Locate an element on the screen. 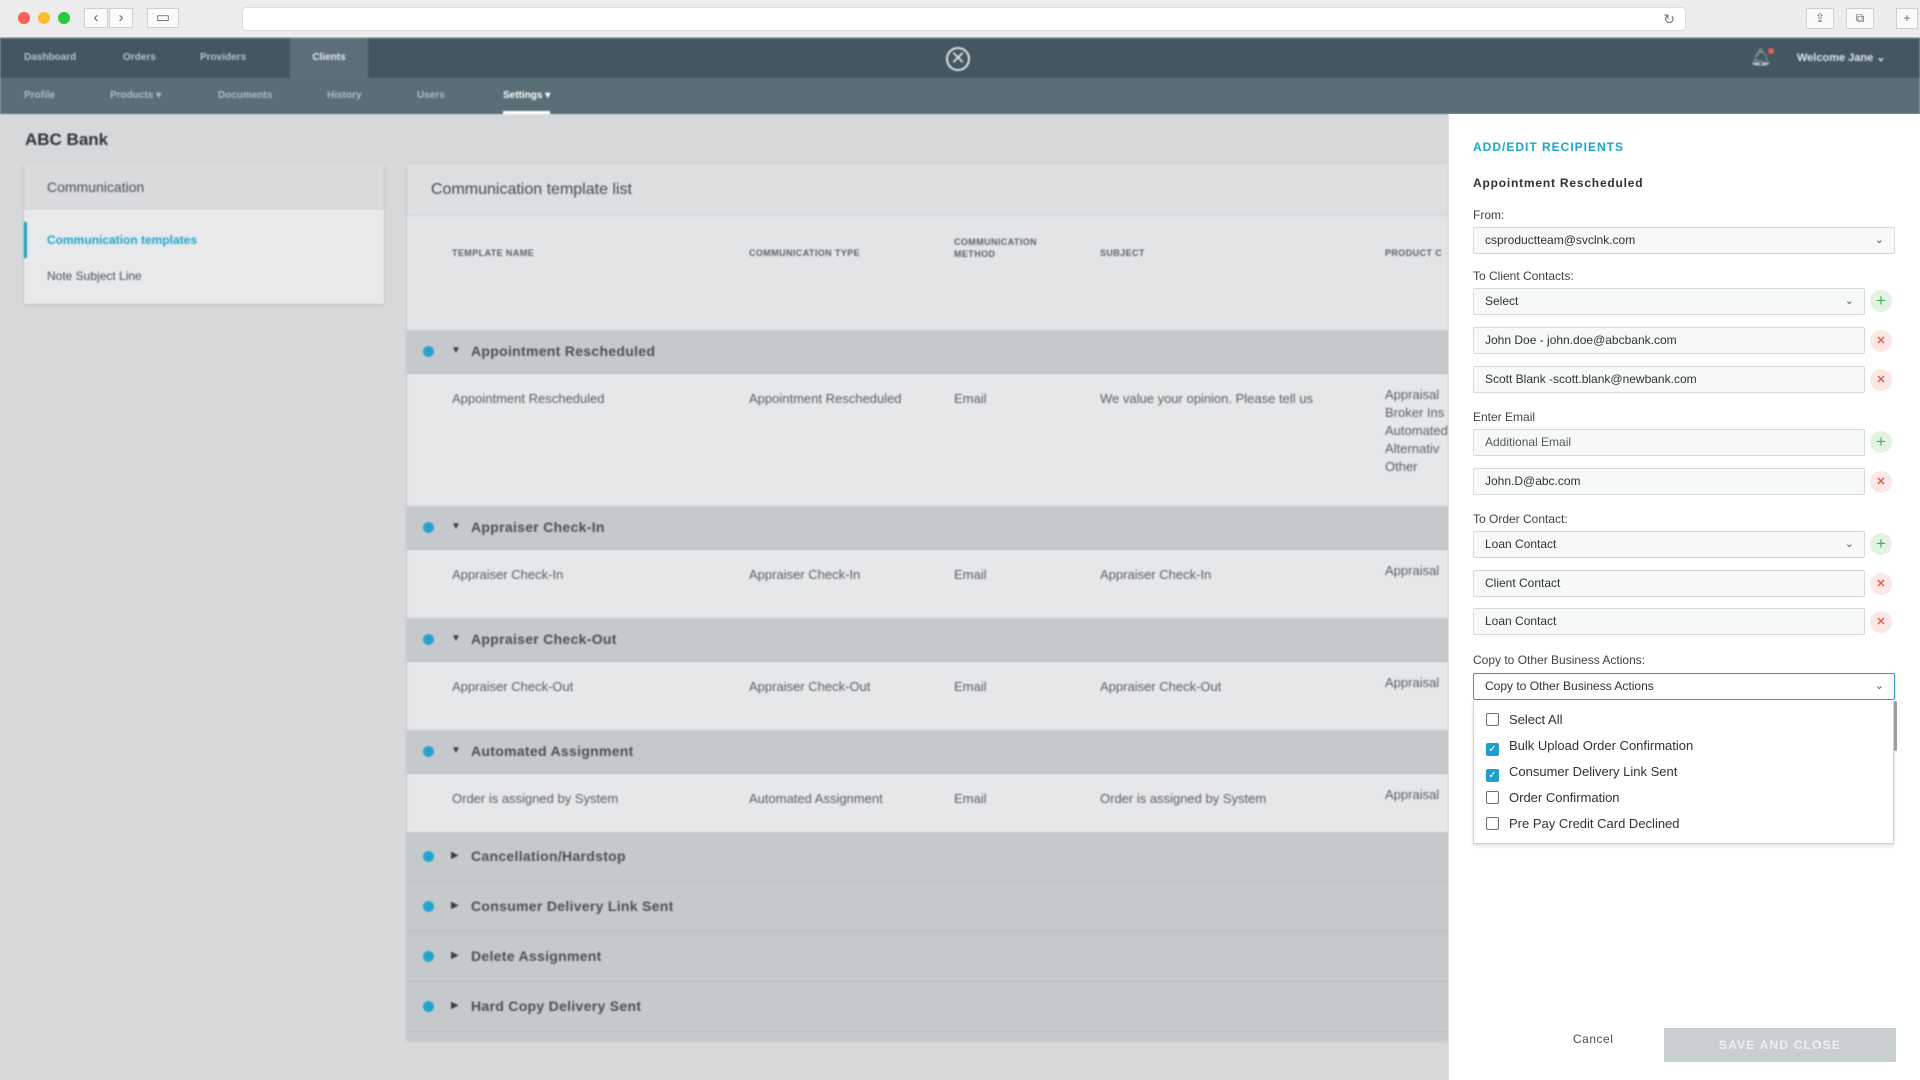 The image size is (1920, 1080). add-client-contact-icon: + is located at coordinates (1881, 301).